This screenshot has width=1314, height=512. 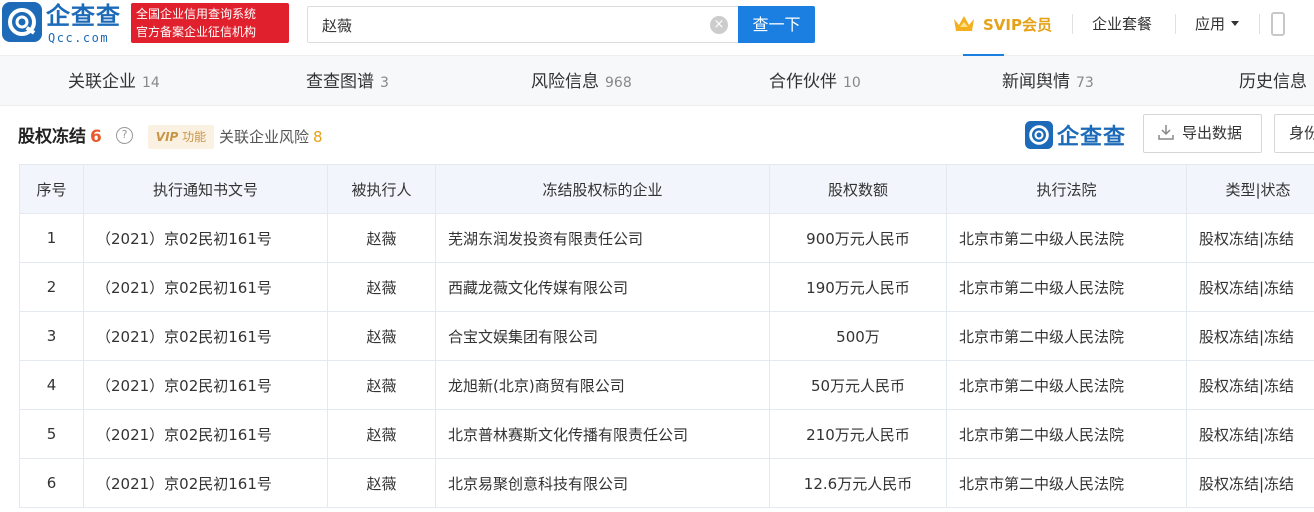 I want to click on cell-amount: 12.6万元人民币, so click(x=858, y=483).